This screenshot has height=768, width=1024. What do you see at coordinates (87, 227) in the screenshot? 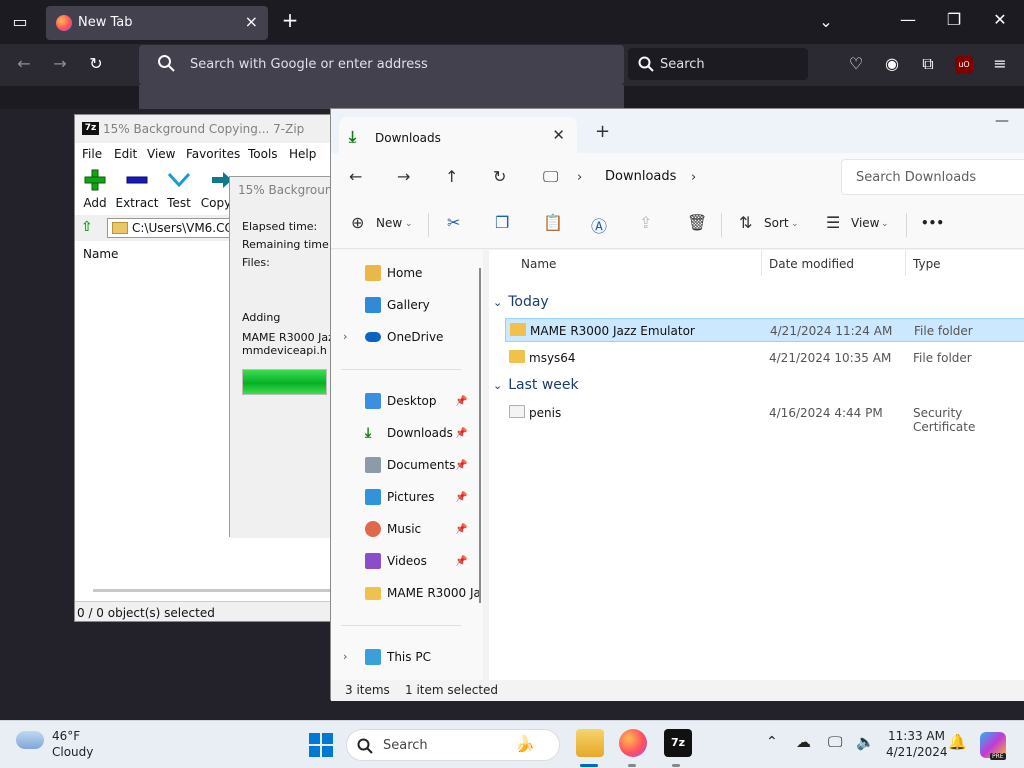
I see `up-folder-icon: ⇧` at bounding box center [87, 227].